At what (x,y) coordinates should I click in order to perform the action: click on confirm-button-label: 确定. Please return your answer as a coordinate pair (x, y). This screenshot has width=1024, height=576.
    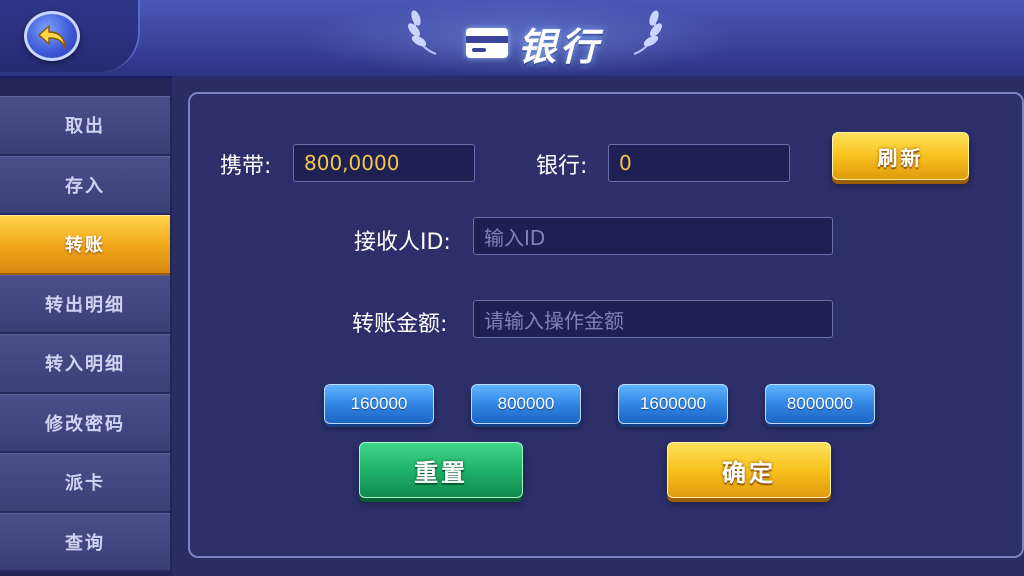
    Looking at the image, I should click on (749, 472).